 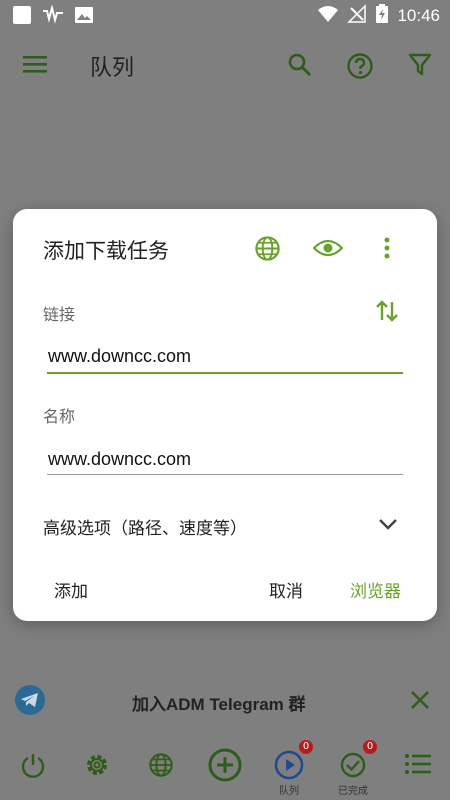 I want to click on filter-icon, so click(x=420, y=67).